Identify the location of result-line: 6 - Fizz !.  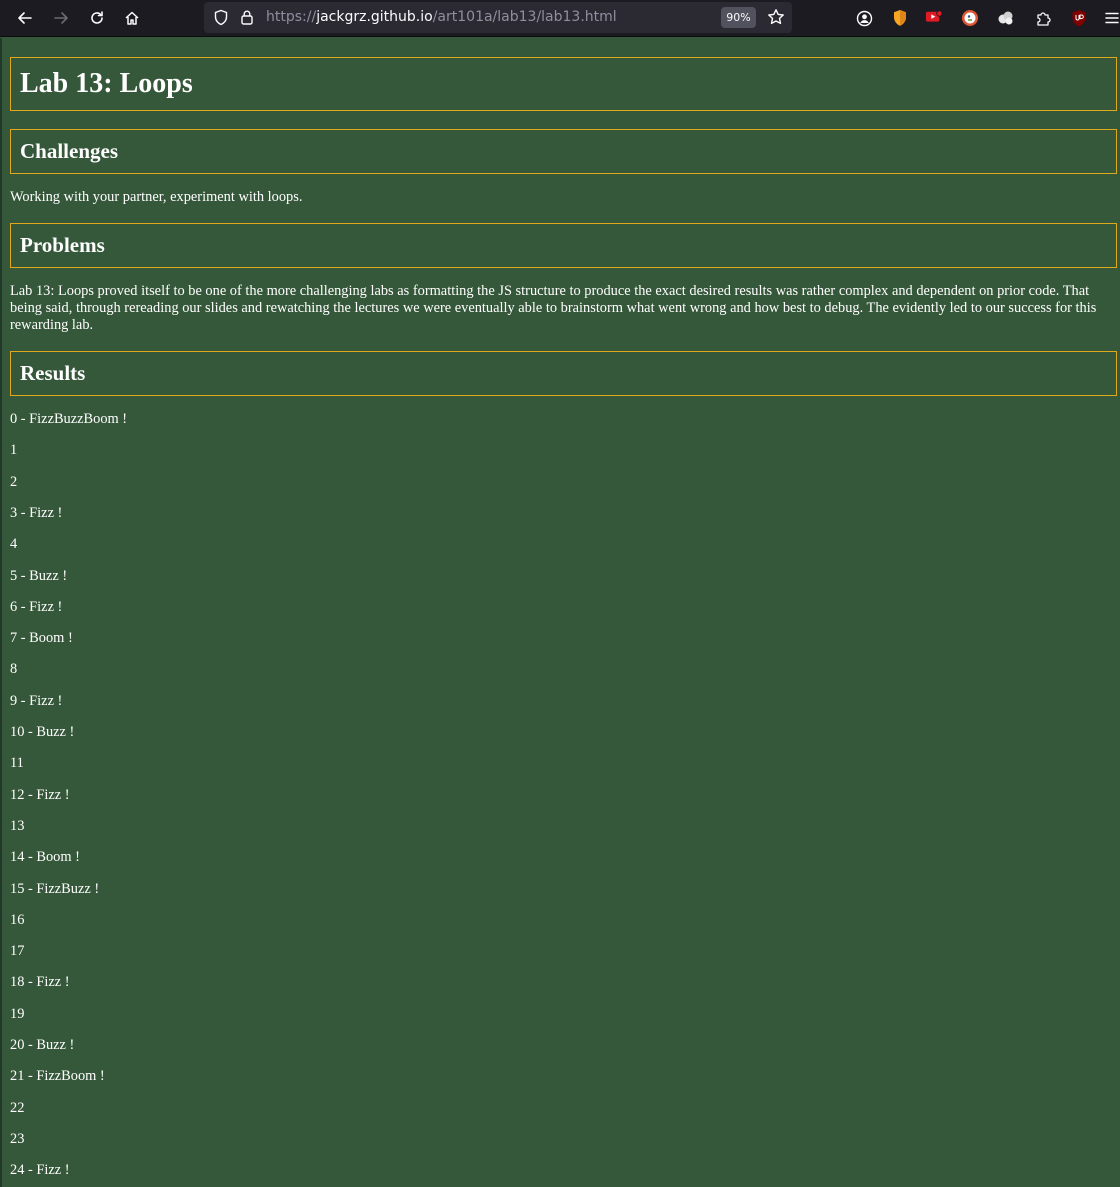
(36, 607).